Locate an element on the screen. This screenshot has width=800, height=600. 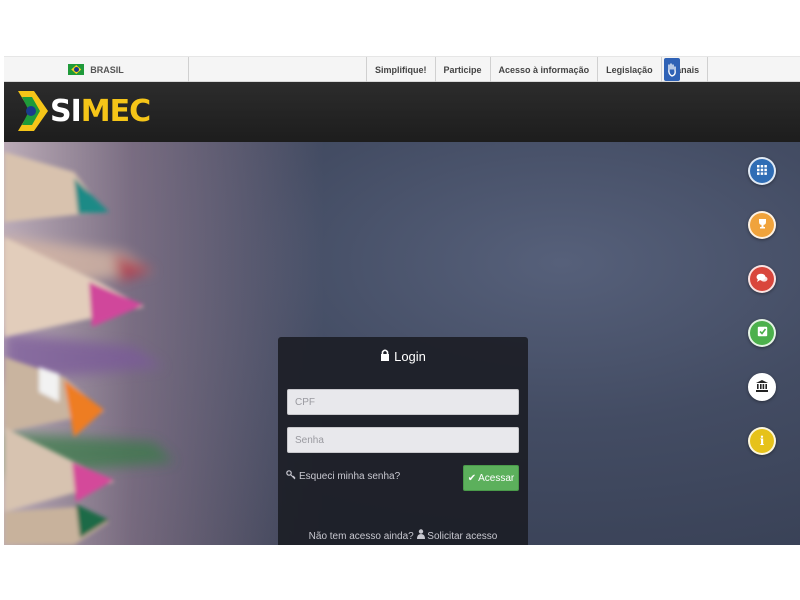
gov-link-legislacao: Legislação is located at coordinates (629, 69).